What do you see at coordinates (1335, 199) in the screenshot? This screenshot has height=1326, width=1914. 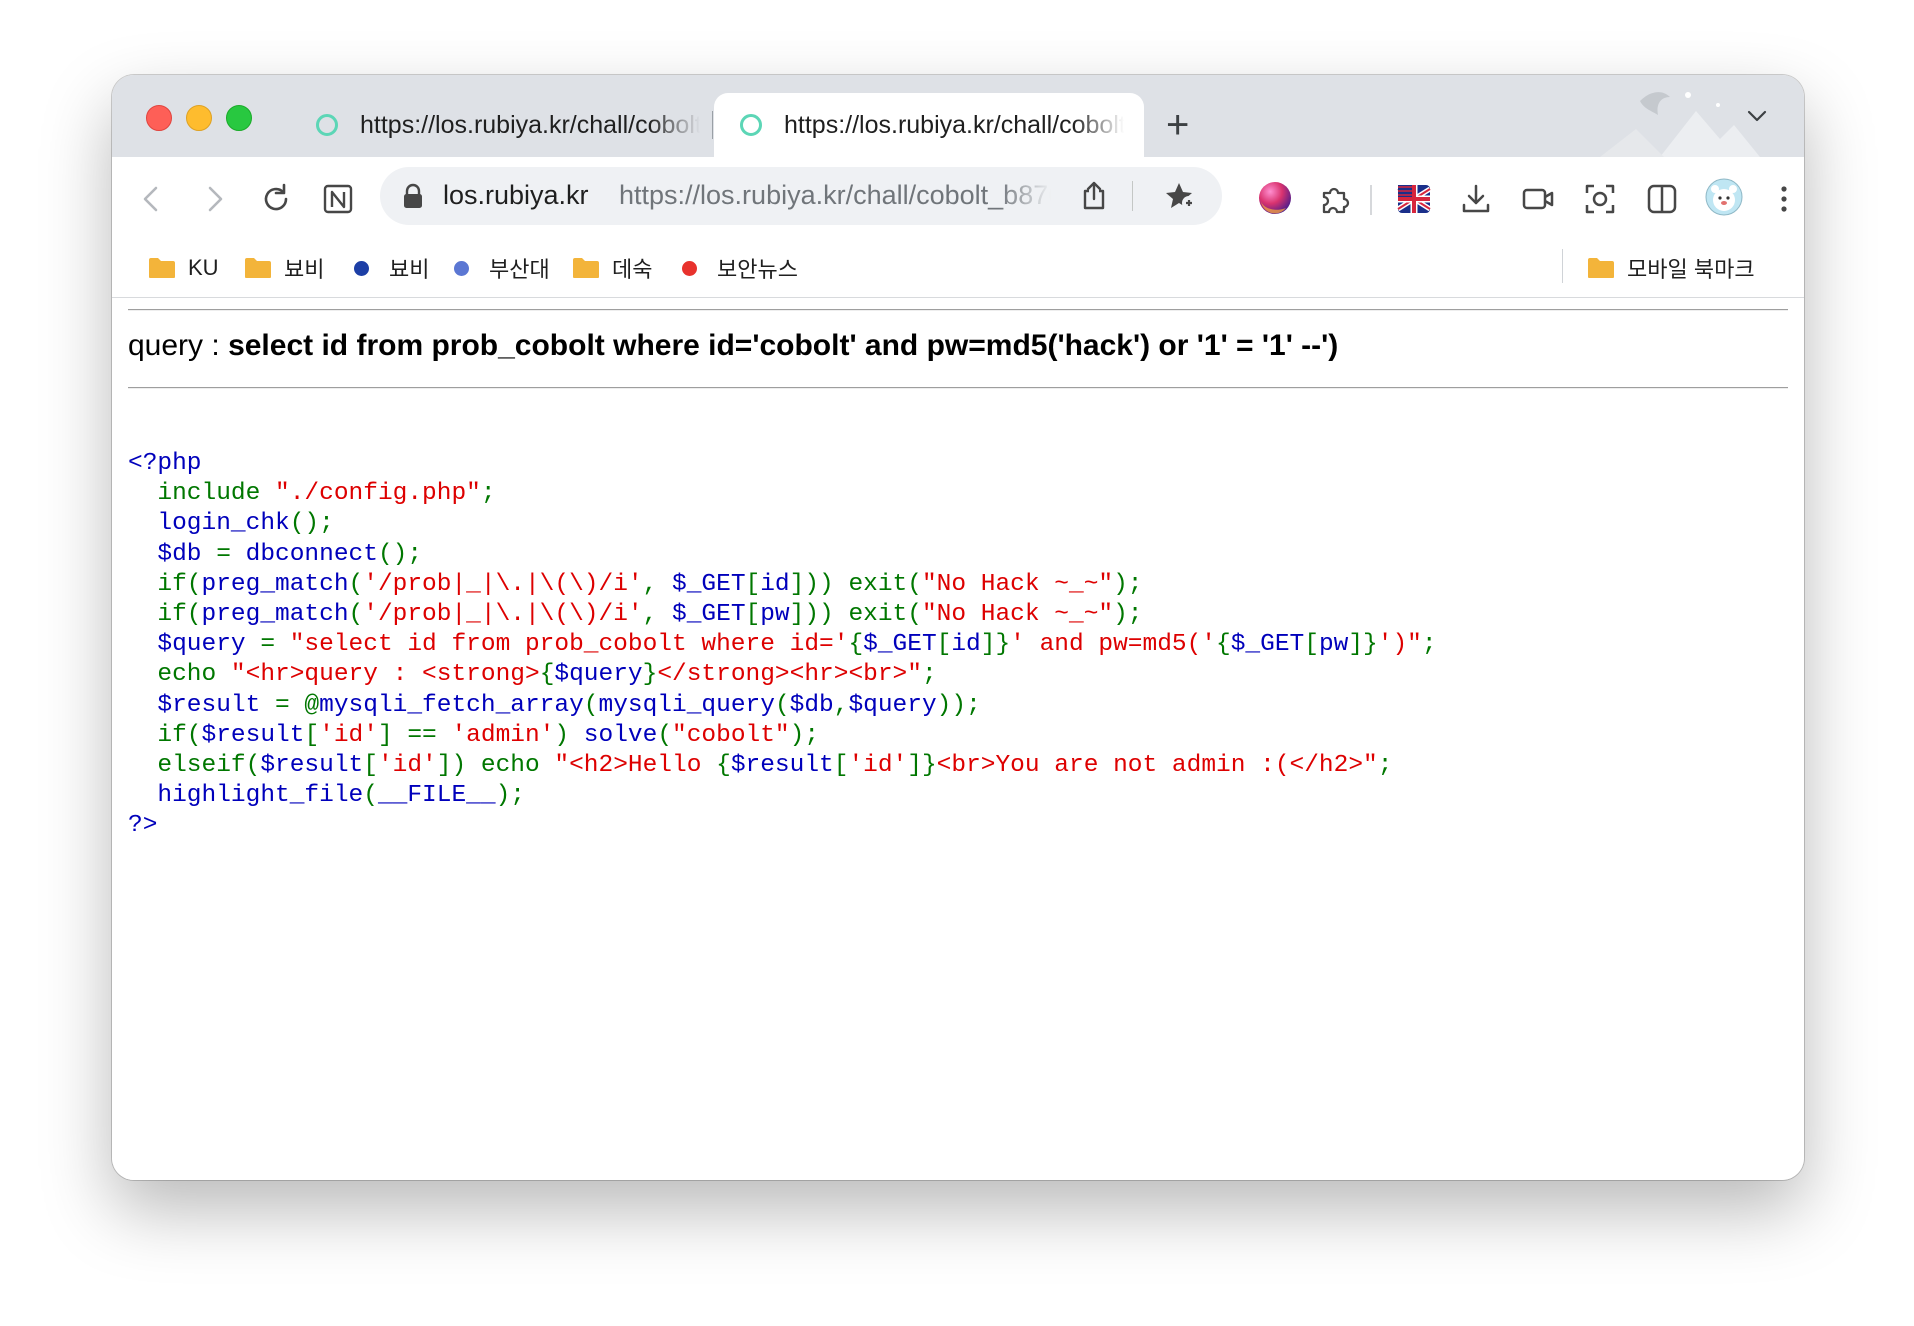 I see `extensions-puzzle-icon` at bounding box center [1335, 199].